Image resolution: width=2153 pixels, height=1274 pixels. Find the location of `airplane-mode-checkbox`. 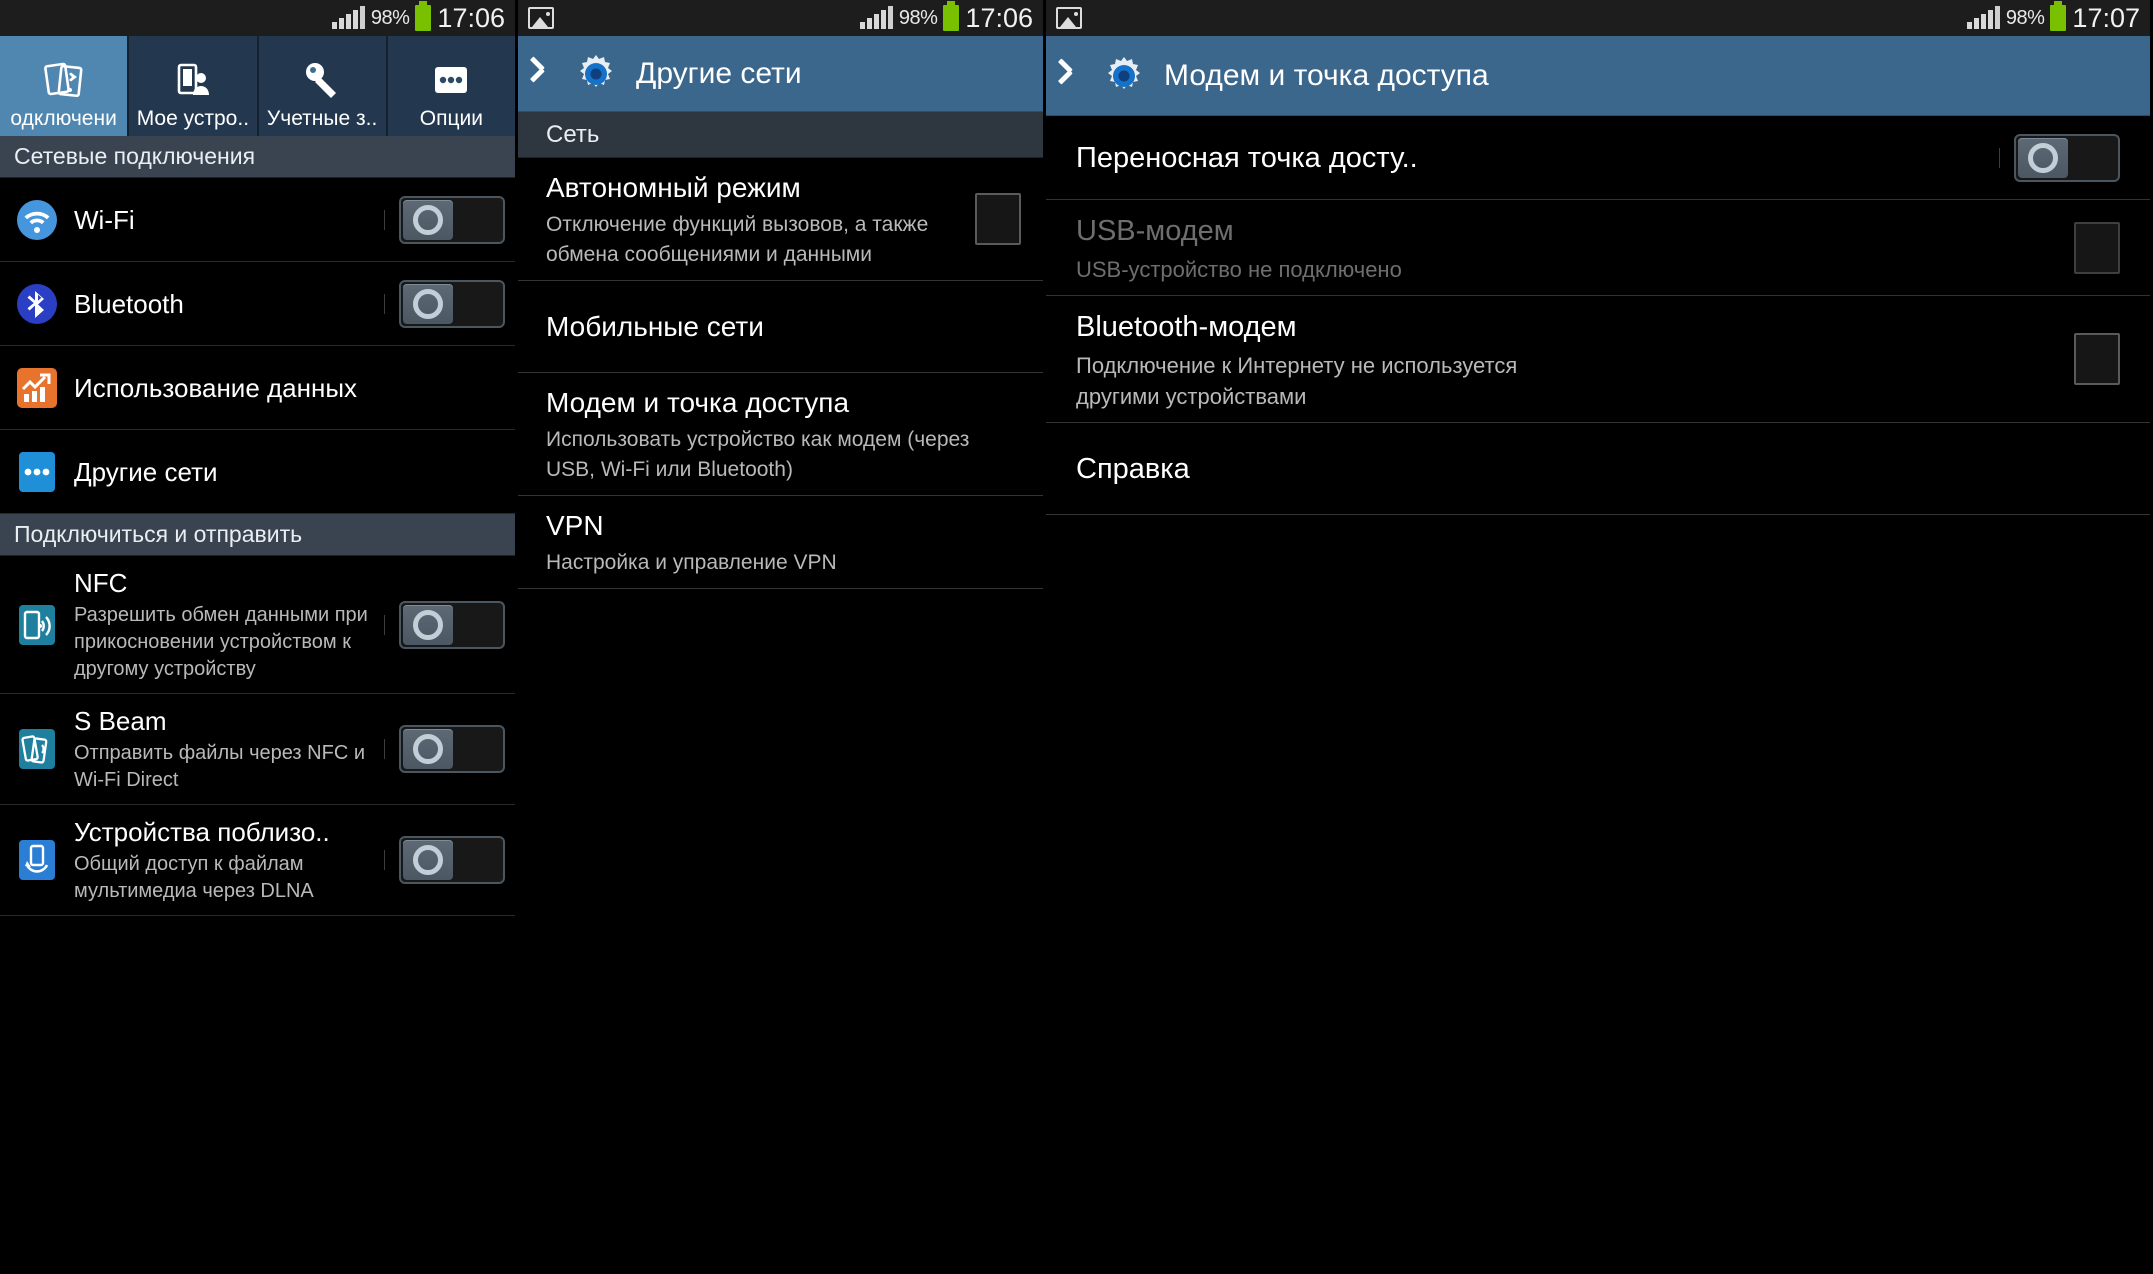

airplane-mode-checkbox is located at coordinates (998, 219).